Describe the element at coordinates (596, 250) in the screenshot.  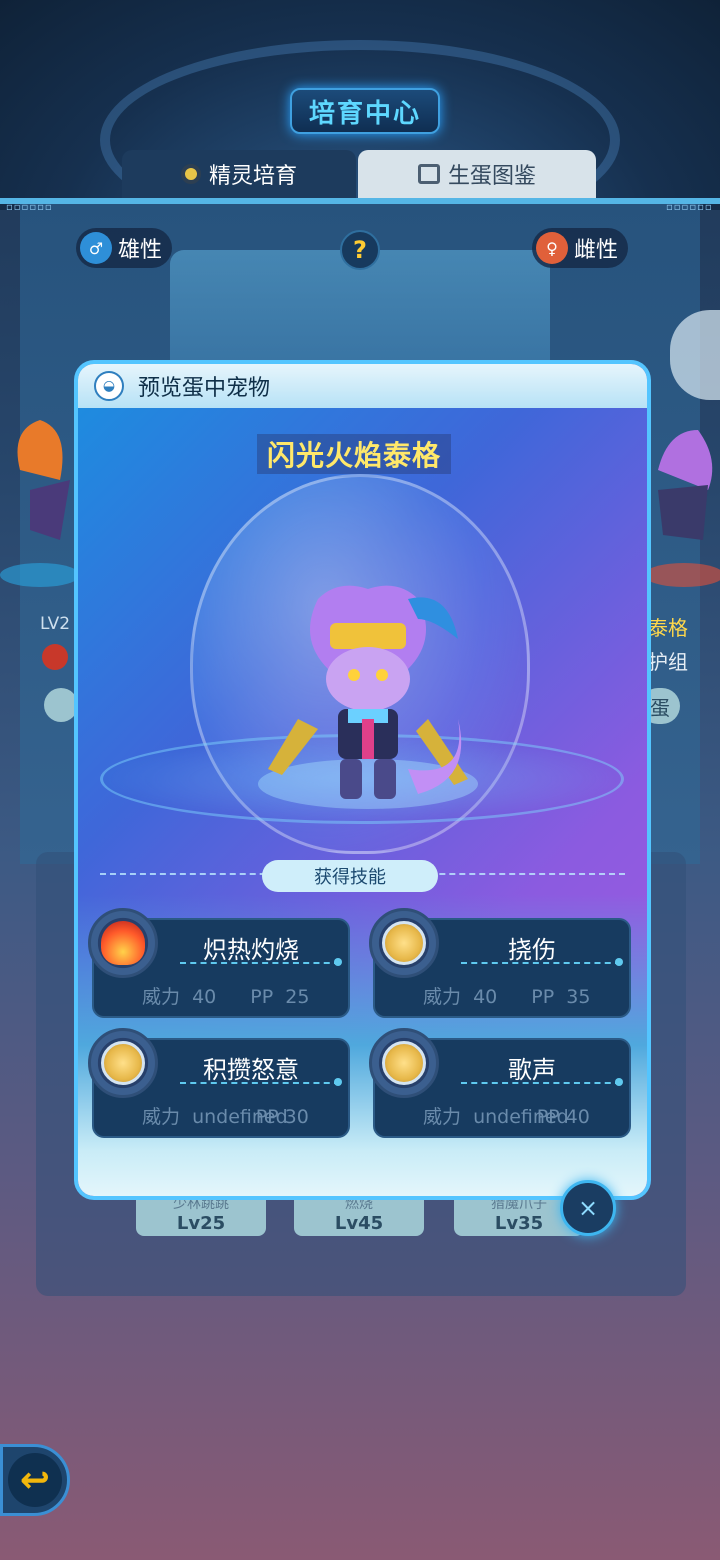
I see `female-label: 雌性` at that location.